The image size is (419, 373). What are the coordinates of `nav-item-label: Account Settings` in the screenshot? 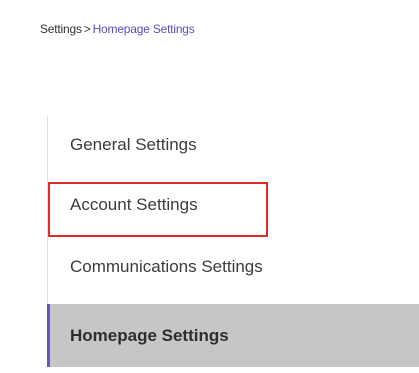 It's located at (134, 204).